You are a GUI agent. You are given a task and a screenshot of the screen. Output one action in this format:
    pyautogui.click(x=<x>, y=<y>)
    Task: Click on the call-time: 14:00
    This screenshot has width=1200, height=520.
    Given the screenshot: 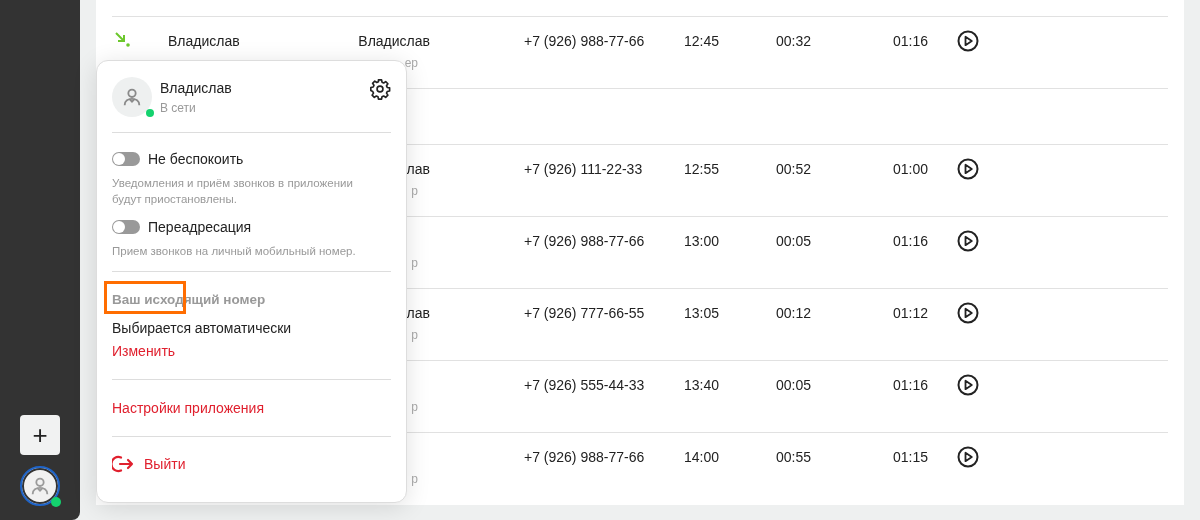 What is the action you would take?
    pyautogui.click(x=702, y=457)
    